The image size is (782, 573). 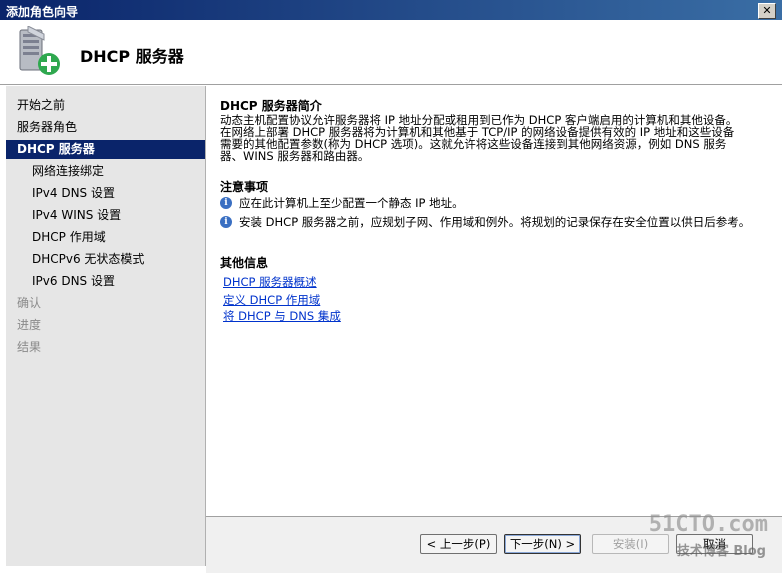 I want to click on server-add-icon, so click(x=39, y=50).